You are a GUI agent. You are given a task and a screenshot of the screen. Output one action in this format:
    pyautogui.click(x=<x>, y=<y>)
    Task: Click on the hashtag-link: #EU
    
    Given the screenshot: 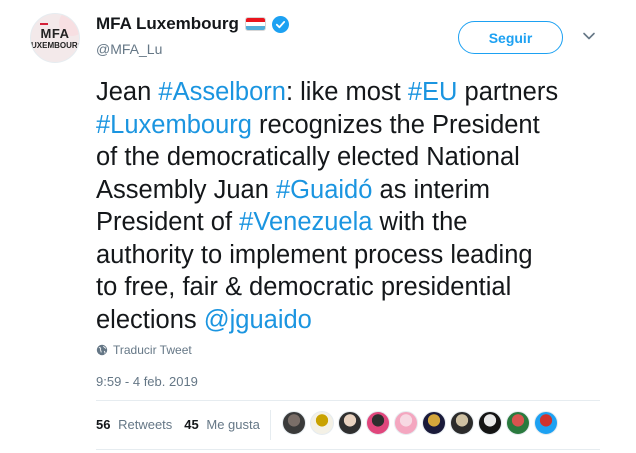 What is the action you would take?
    pyautogui.click(x=433, y=92)
    